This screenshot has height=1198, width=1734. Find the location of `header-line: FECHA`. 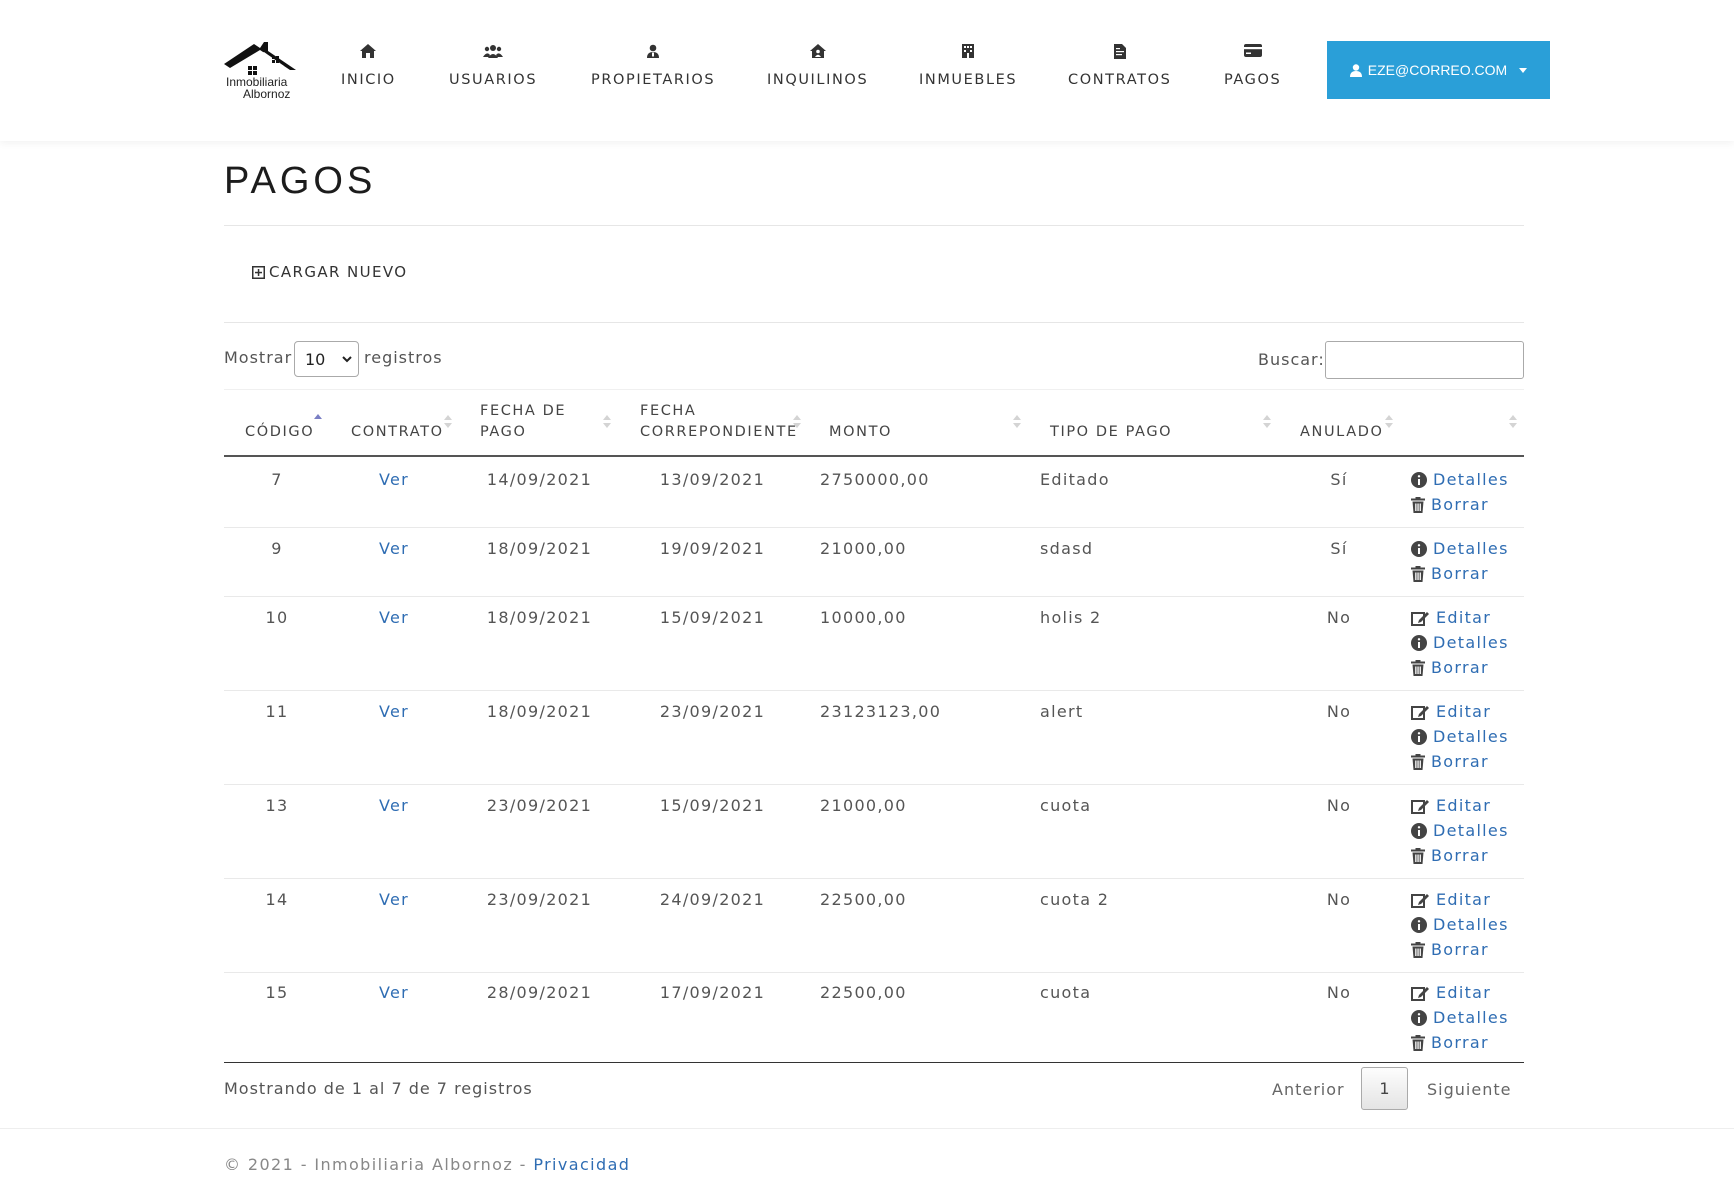

header-line: FECHA is located at coordinates (668, 411).